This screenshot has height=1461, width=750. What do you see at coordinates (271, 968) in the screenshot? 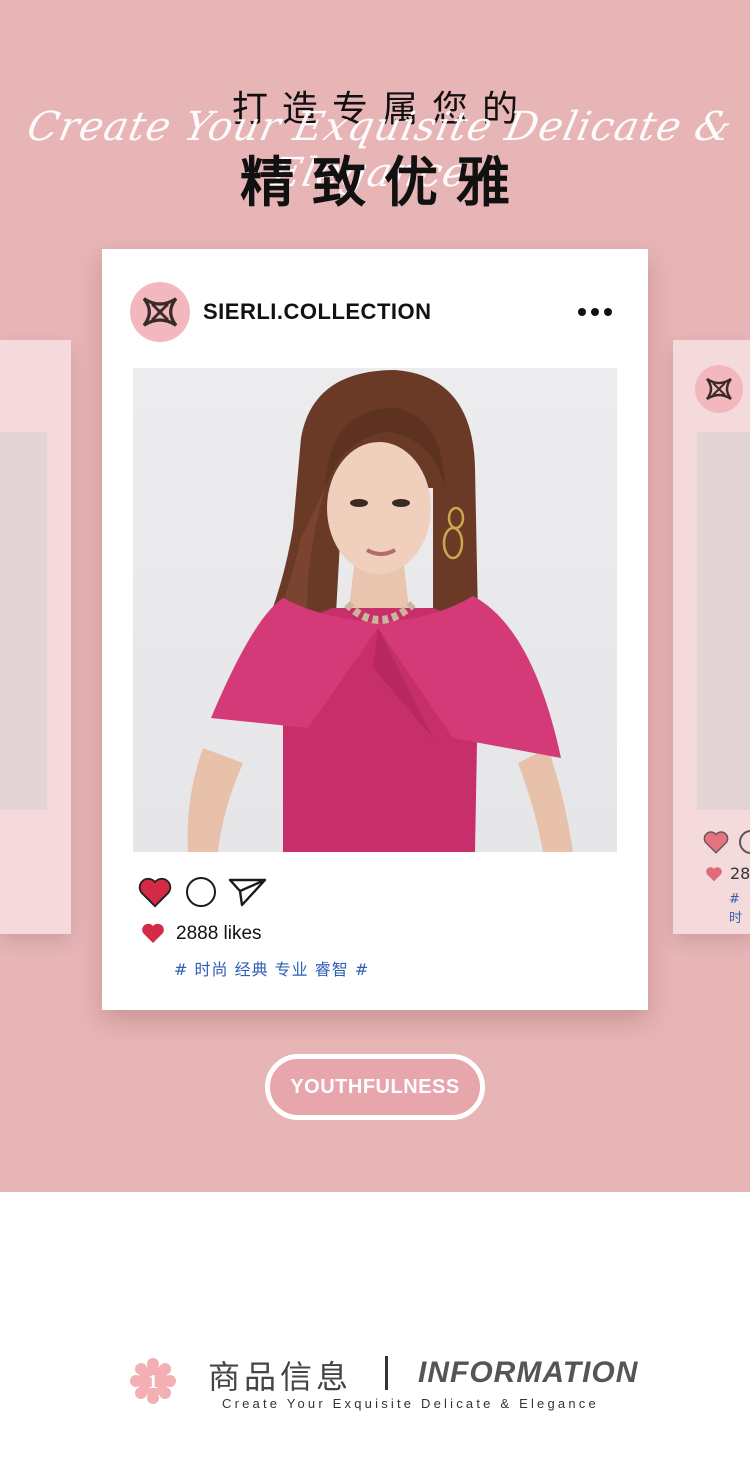
I see `hashtags: # 时尚 经典 专业 睿智 #` at bounding box center [271, 968].